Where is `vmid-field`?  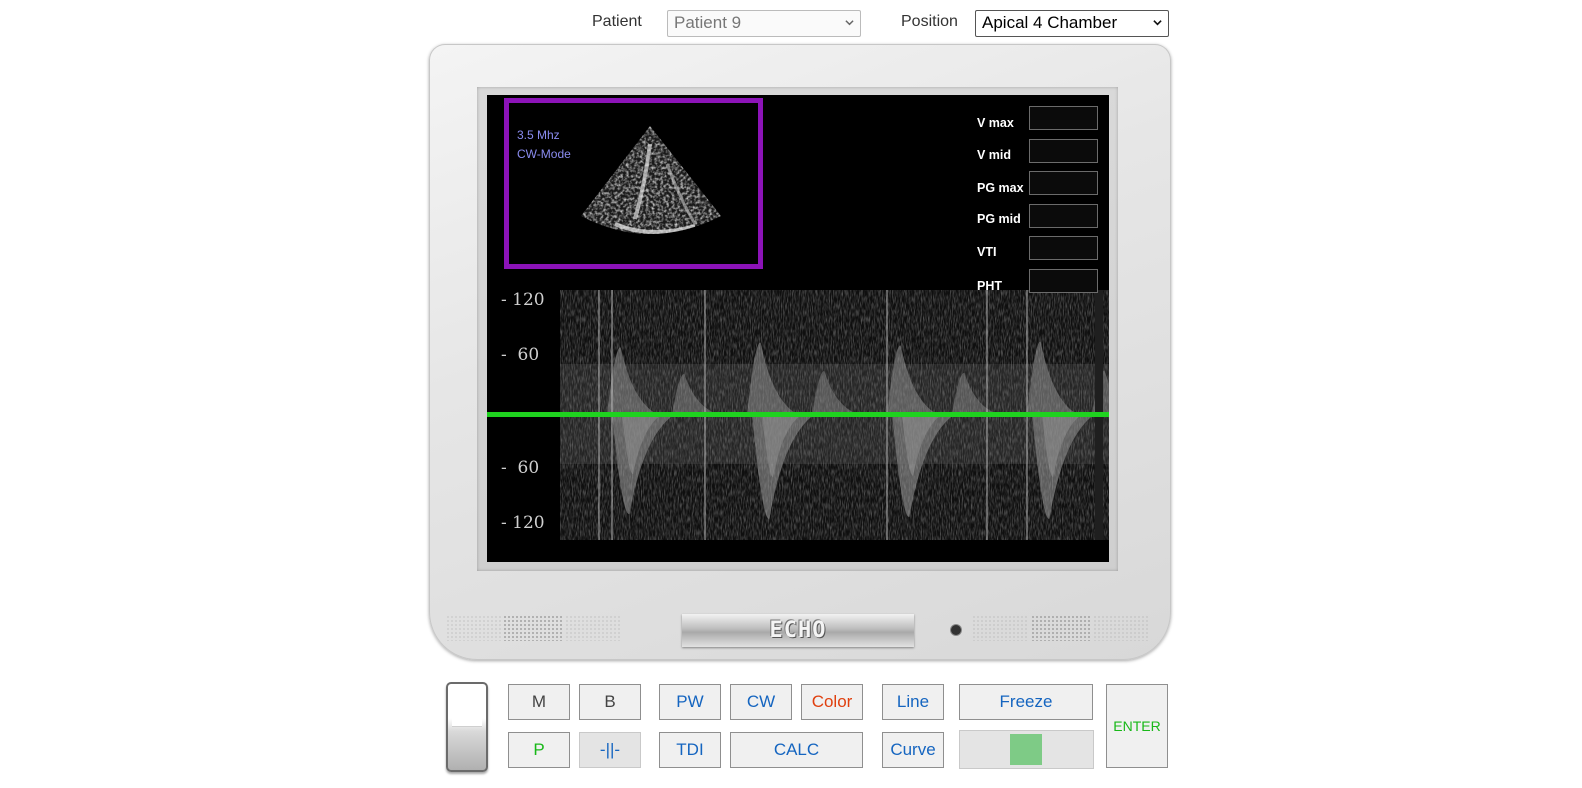
vmid-field is located at coordinates (1063, 151).